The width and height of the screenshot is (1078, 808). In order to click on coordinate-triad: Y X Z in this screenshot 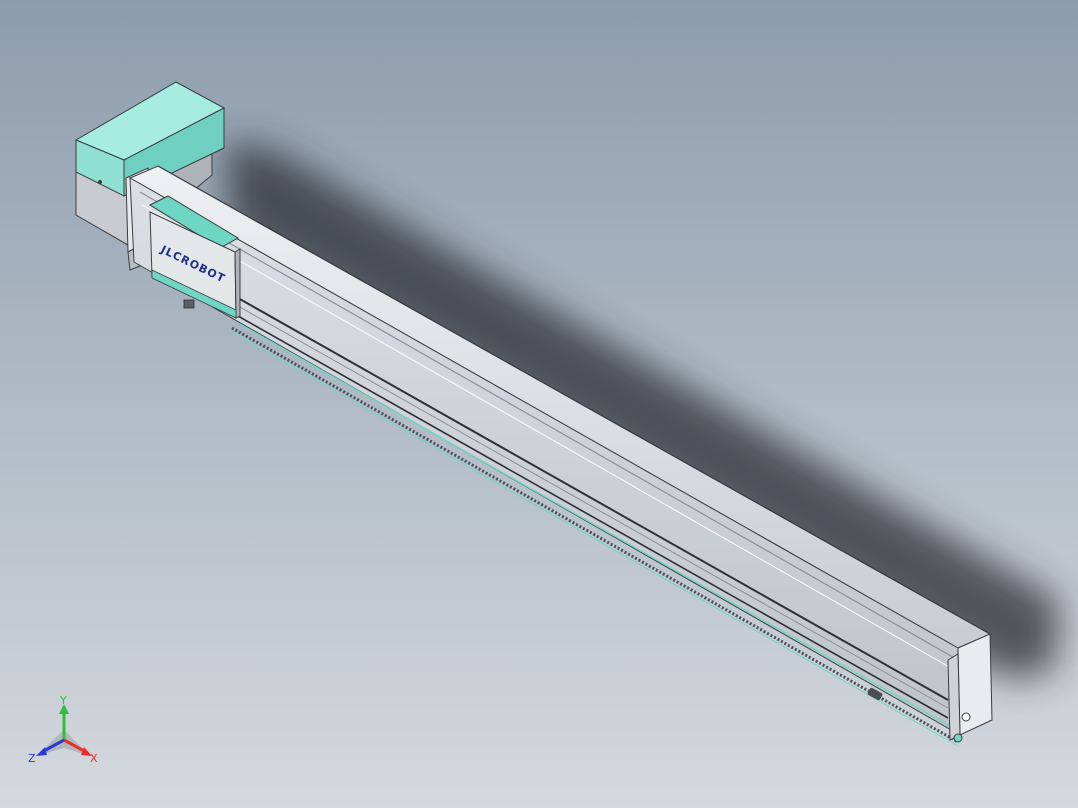, I will do `click(65, 730)`.